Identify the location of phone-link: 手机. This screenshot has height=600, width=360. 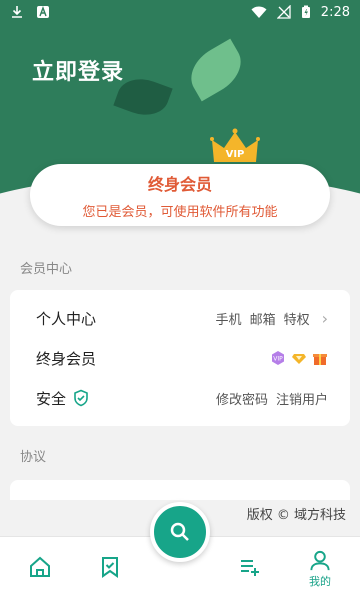
(229, 318).